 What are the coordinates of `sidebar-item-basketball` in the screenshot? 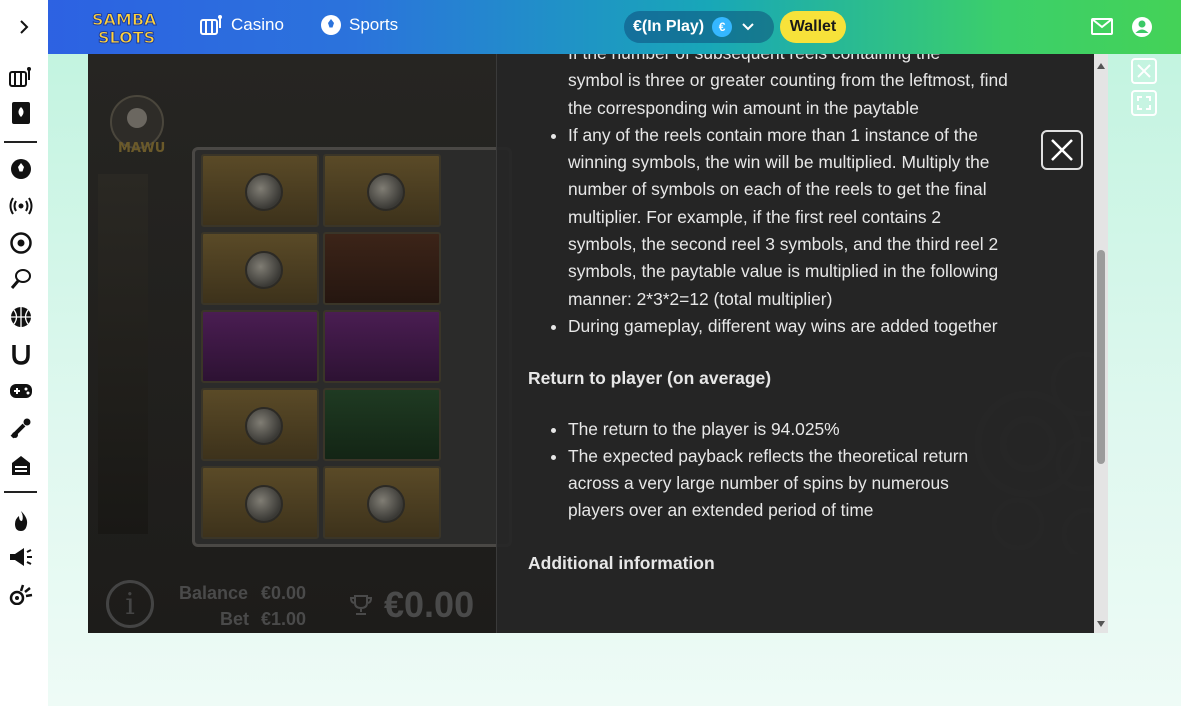 It's located at (21, 317).